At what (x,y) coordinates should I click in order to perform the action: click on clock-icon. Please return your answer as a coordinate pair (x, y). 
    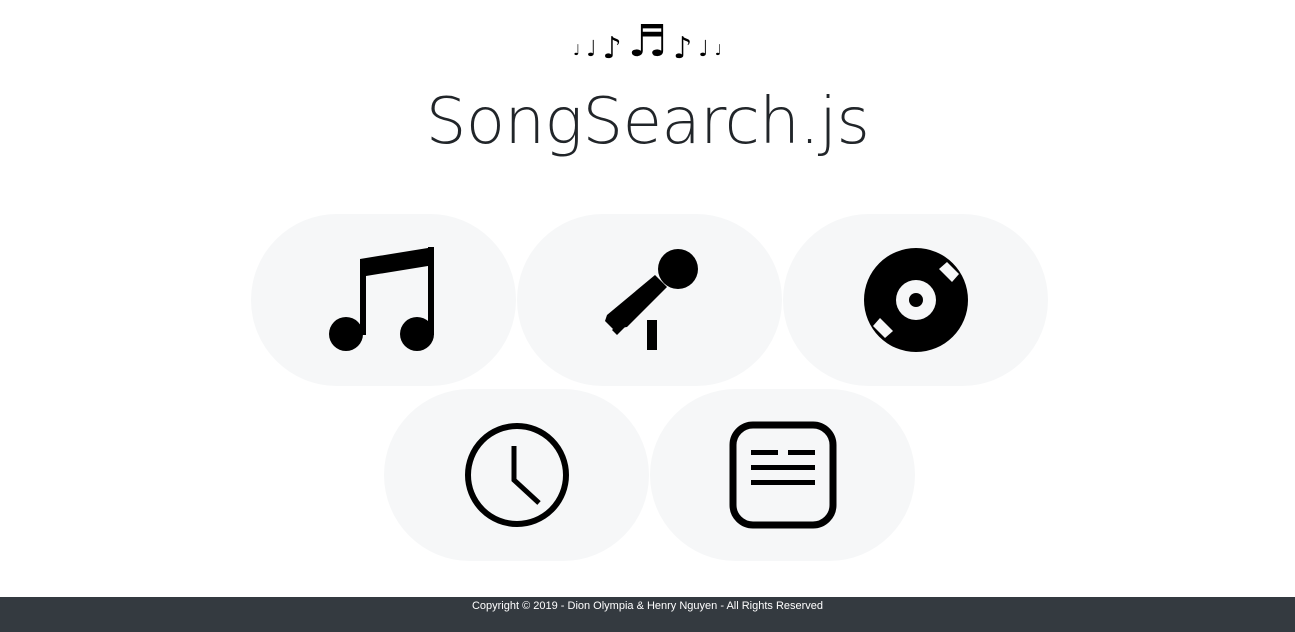
    Looking at the image, I should click on (516, 475).